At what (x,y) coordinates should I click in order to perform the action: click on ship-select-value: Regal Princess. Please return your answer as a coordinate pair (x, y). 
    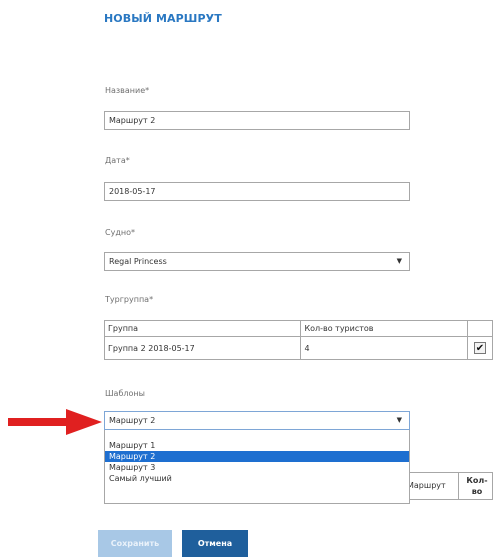
    Looking at the image, I should click on (138, 261).